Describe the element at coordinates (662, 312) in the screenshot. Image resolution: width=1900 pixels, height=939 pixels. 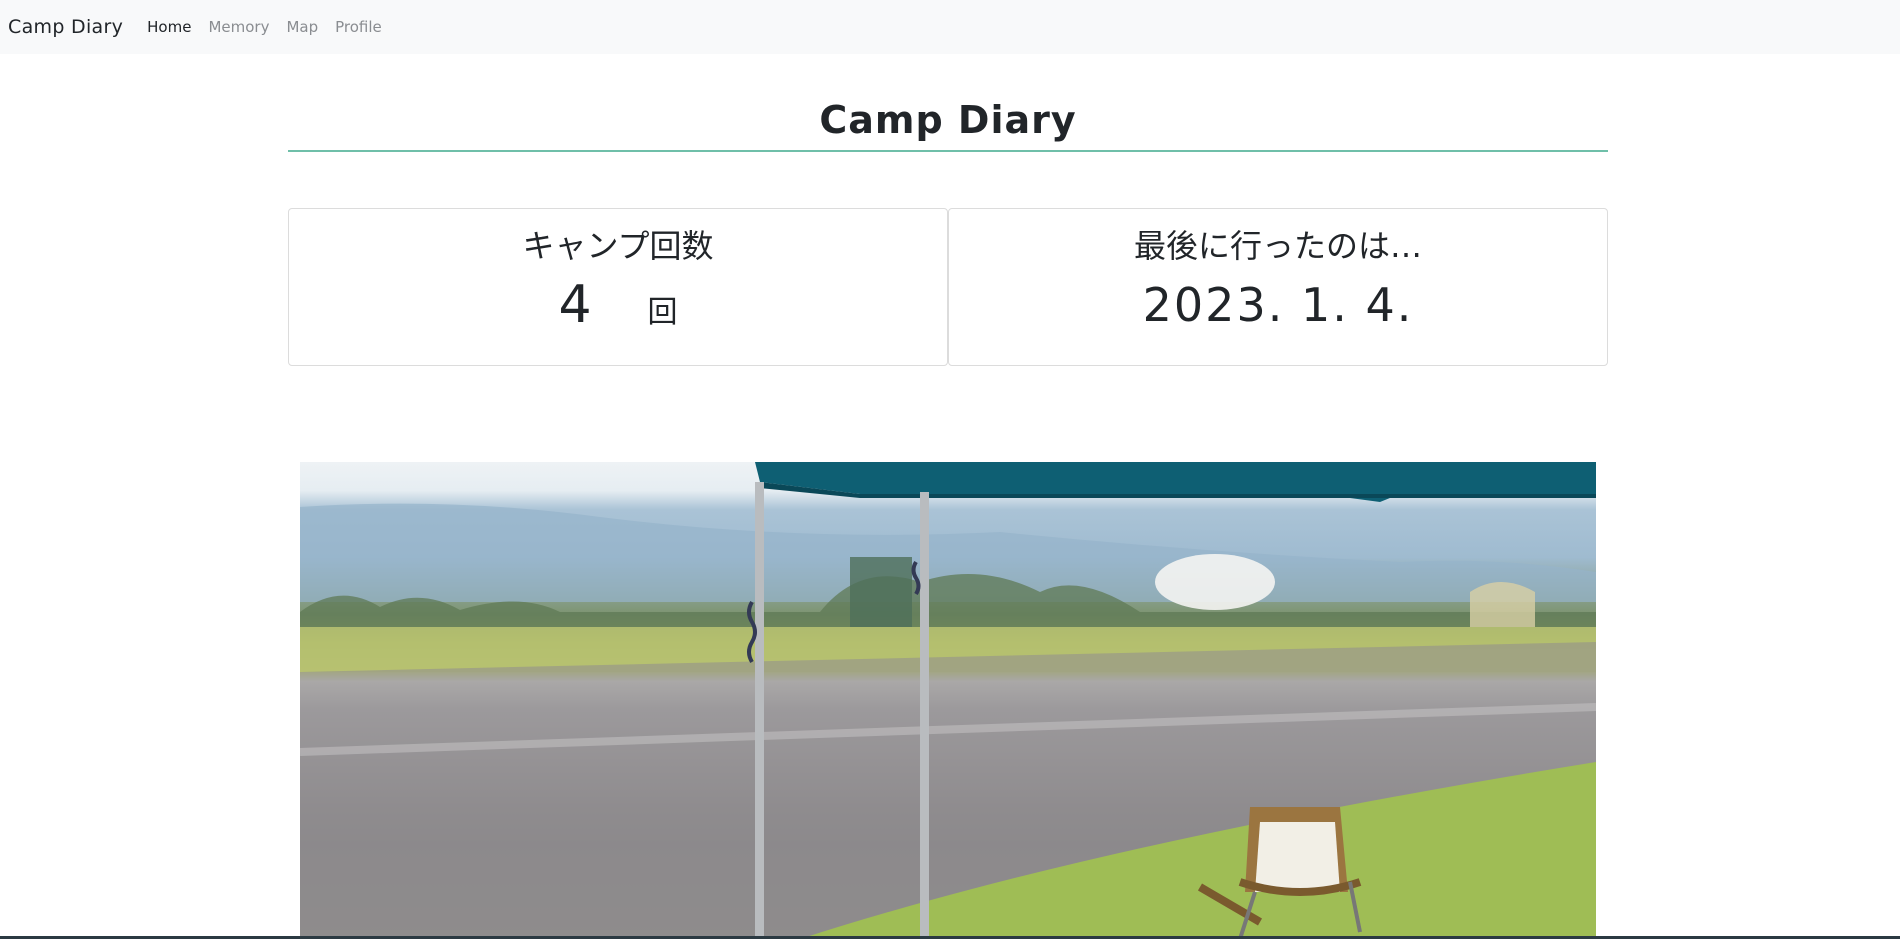
I see `camp-count-unit: 回` at that location.